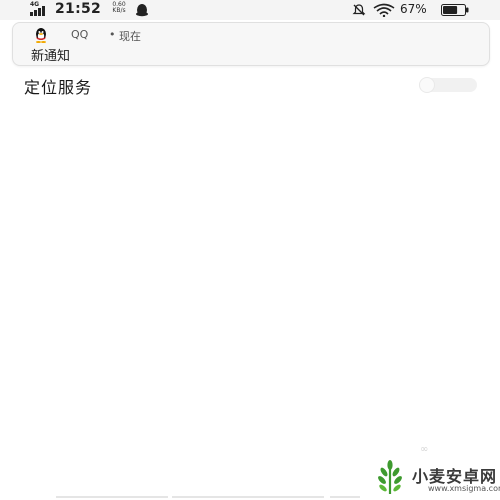 This screenshot has height=500, width=500. What do you see at coordinates (455, 10) in the screenshot?
I see `battery-icon` at bounding box center [455, 10].